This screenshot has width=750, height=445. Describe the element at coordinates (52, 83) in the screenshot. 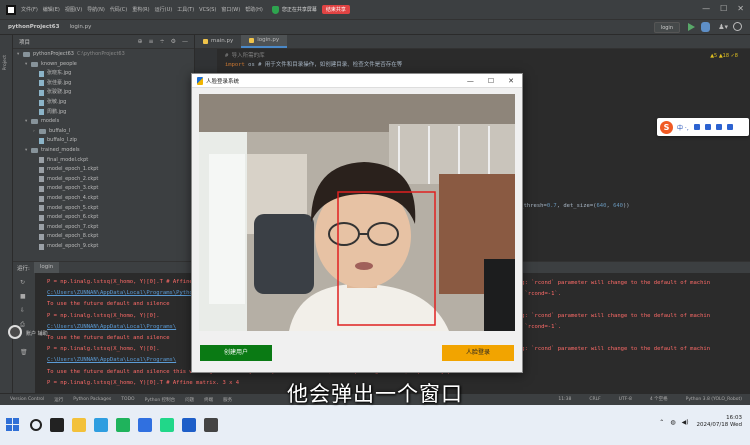

I see `tree-item: 张佳豪.jpg` at that location.